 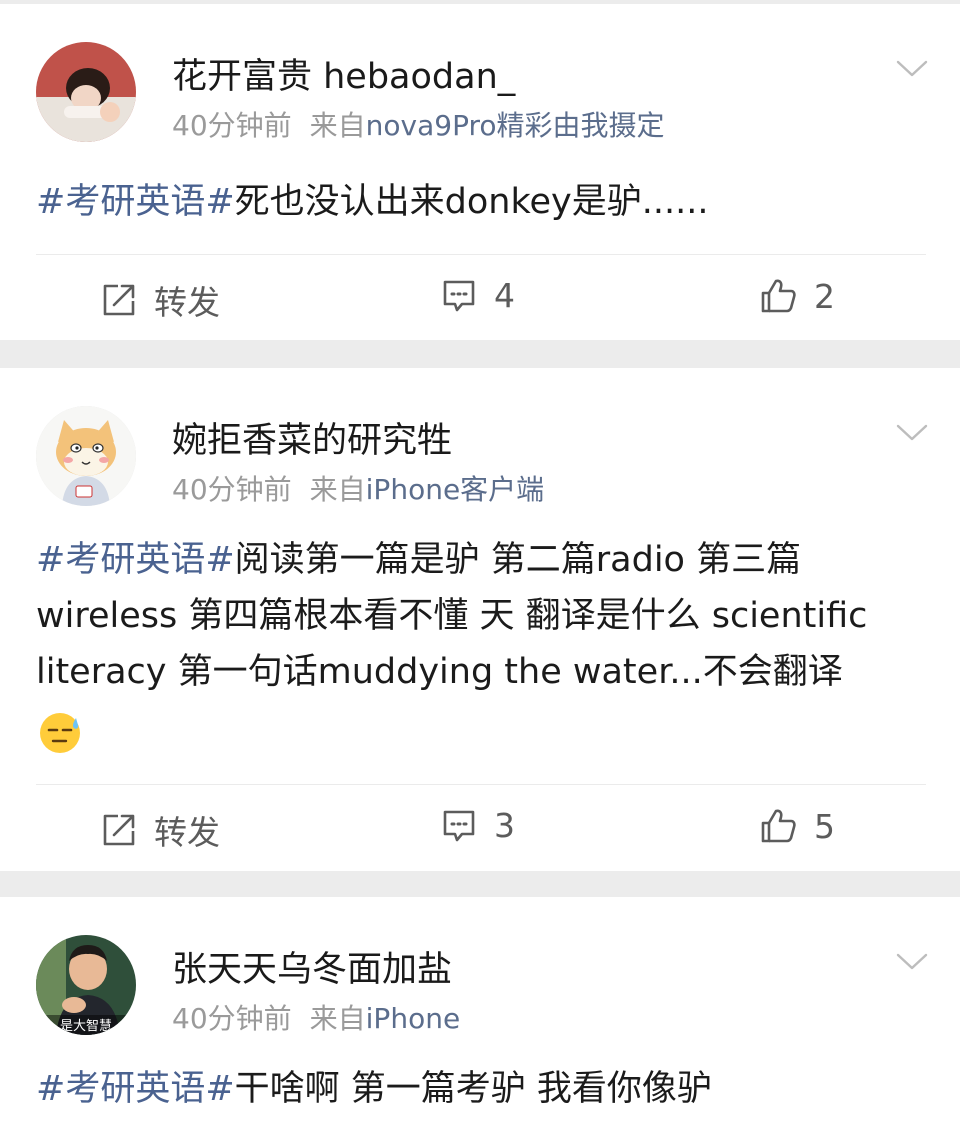 I want to click on post-text: 阅读第一篇是驴 第二篇radio 第三篇, so click(x=518, y=560).